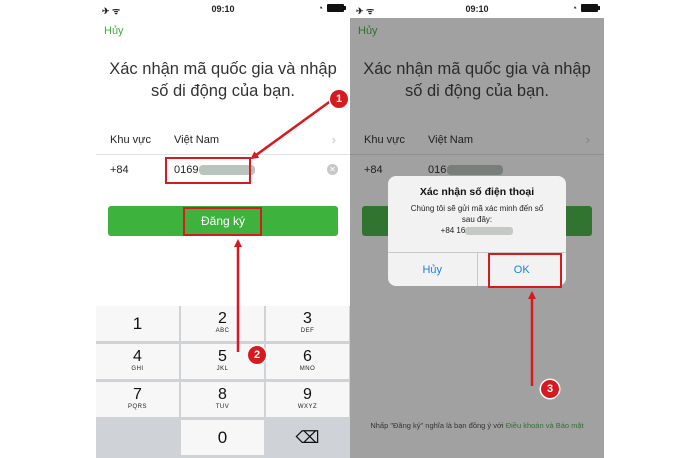 Image resolution: width=700 pixels, height=458 pixels. Describe the element at coordinates (138, 400) in the screenshot. I see `key-7: 7 PQRS` at that location.